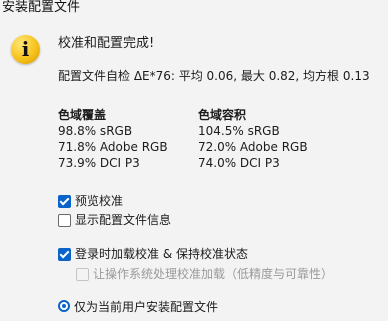  Describe the element at coordinates (64, 220) in the screenshot. I see `checkbox-unchecked-icon` at that location.